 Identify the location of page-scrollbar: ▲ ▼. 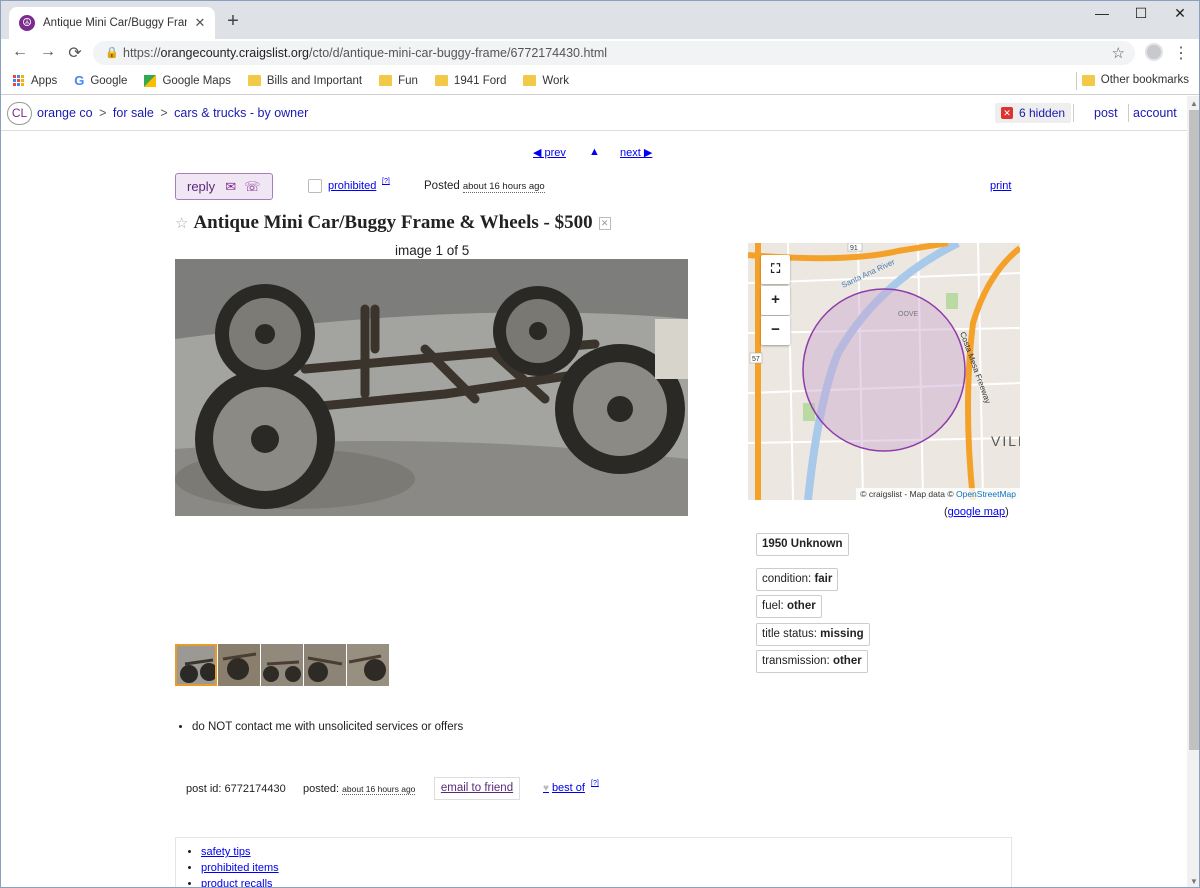
(1193, 491).